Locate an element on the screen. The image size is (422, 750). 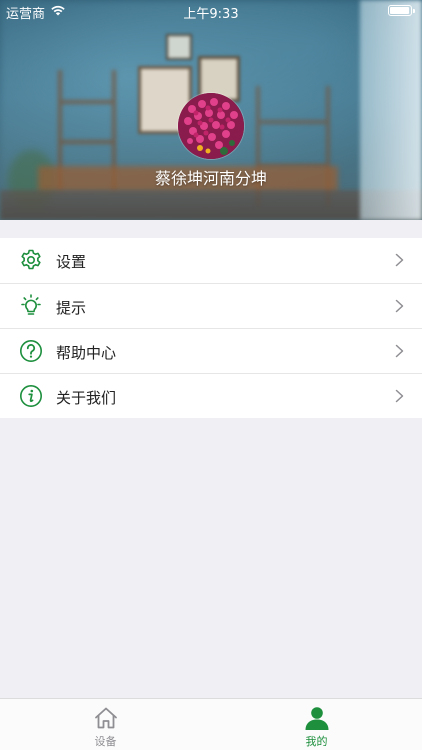
battery-icon is located at coordinates (401, 10).